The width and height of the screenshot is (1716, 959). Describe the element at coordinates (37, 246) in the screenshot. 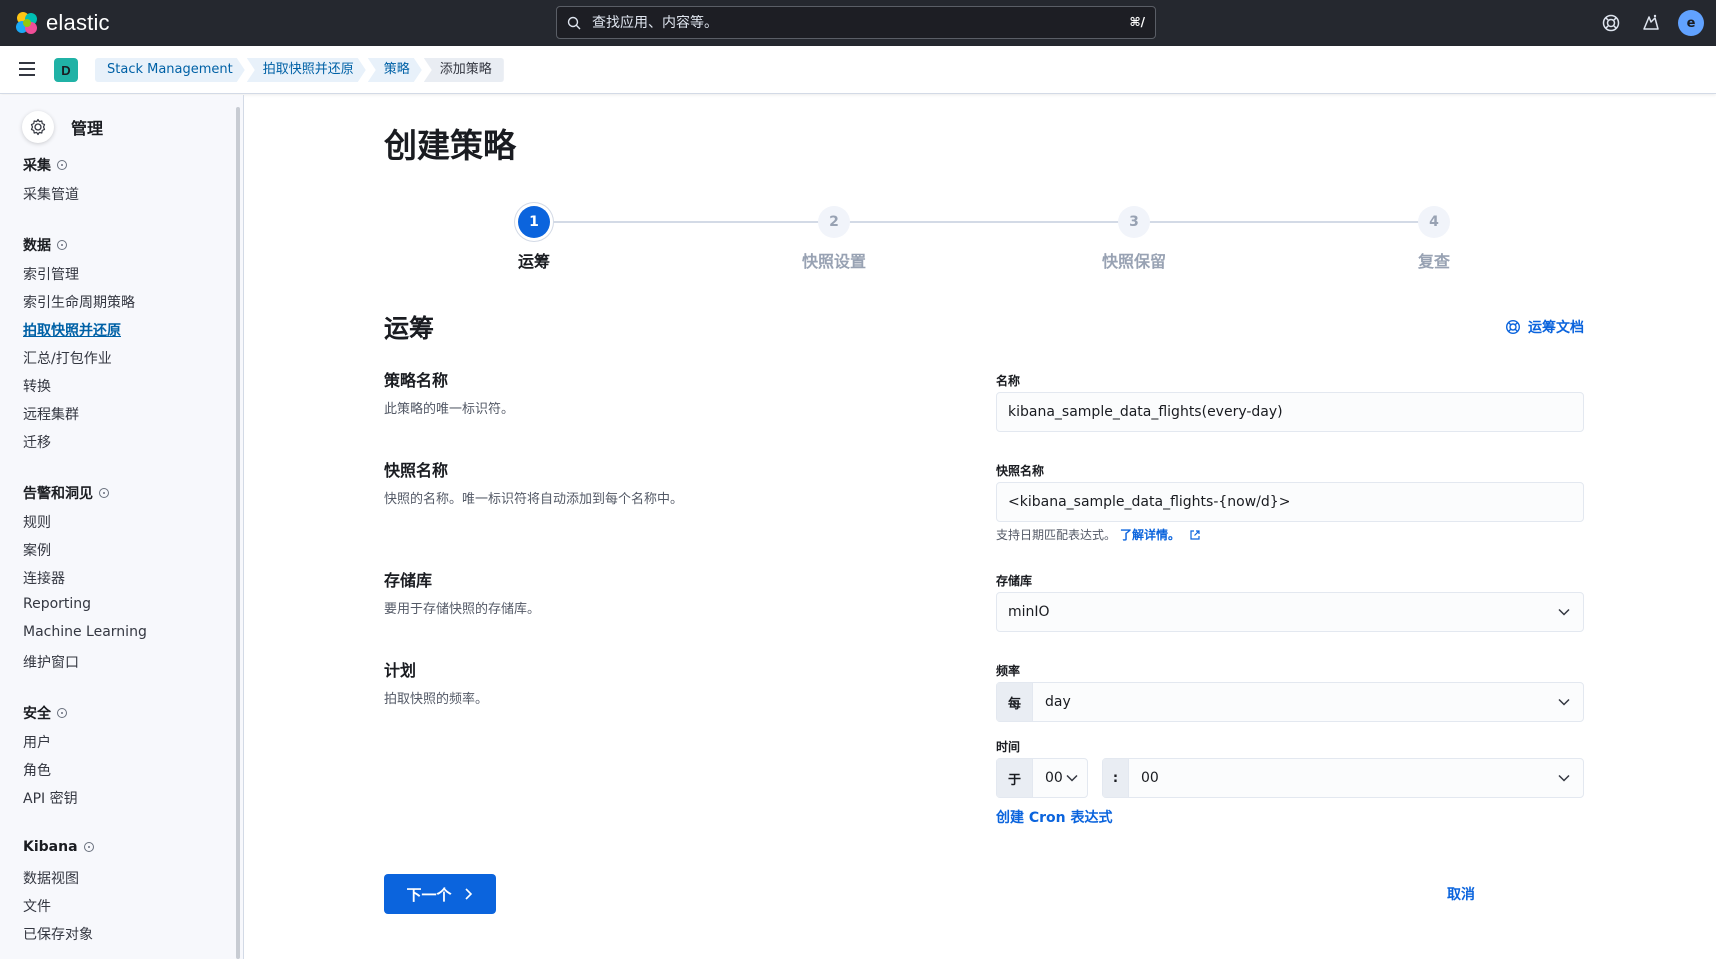

I see `group-label: 数据` at that location.